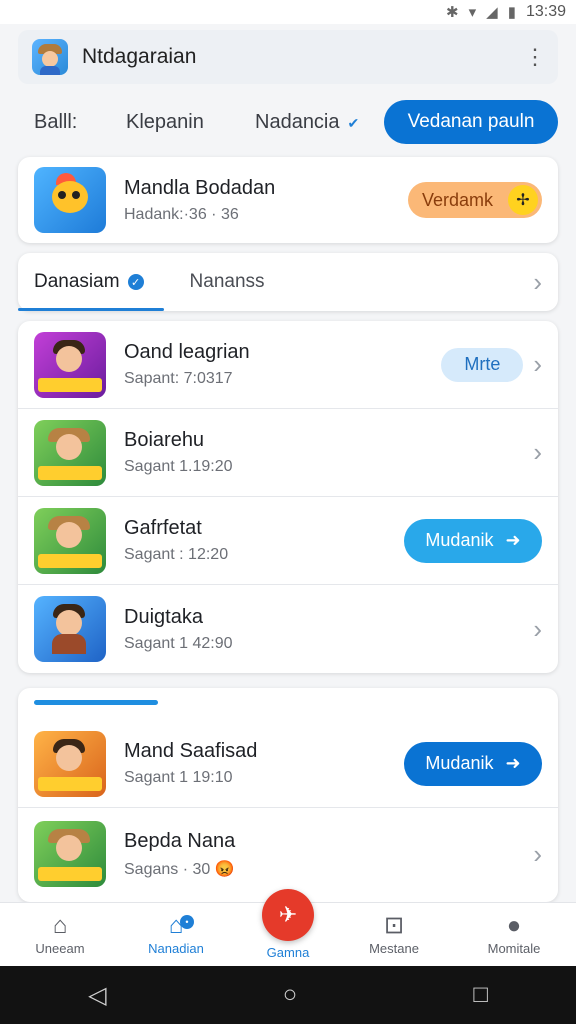 Image resolution: width=576 pixels, height=1024 pixels. What do you see at coordinates (191, 751) in the screenshot?
I see `item-title: Mand Saafisad` at bounding box center [191, 751].